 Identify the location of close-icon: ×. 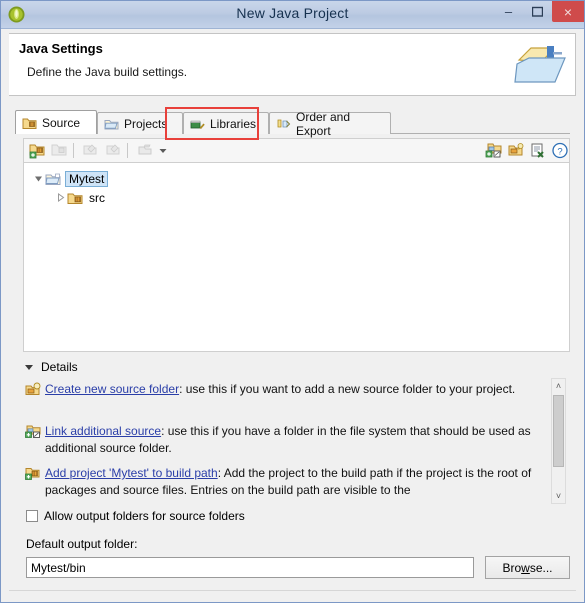
(568, 11).